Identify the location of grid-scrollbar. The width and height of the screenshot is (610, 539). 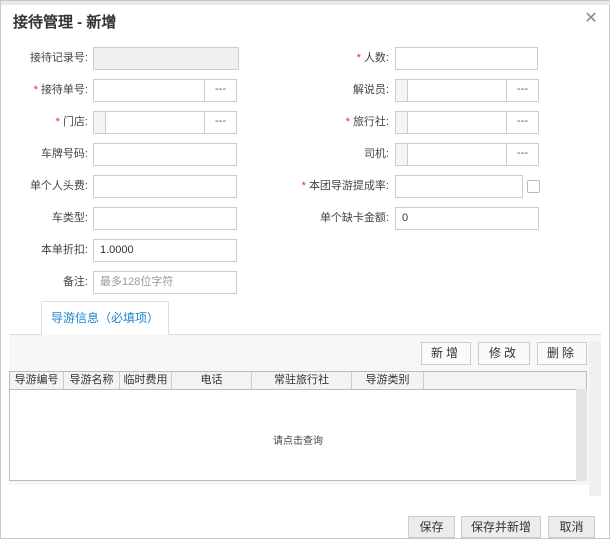
(581, 435).